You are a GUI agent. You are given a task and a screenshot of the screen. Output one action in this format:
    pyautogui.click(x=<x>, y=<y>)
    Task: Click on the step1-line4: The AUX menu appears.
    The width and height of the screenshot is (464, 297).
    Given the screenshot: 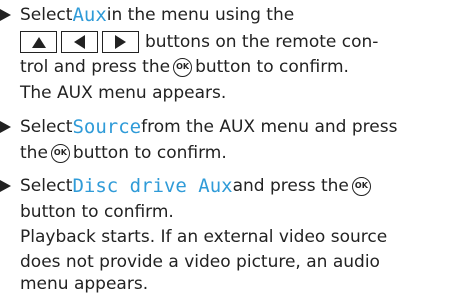 What is the action you would take?
    pyautogui.click(x=123, y=93)
    